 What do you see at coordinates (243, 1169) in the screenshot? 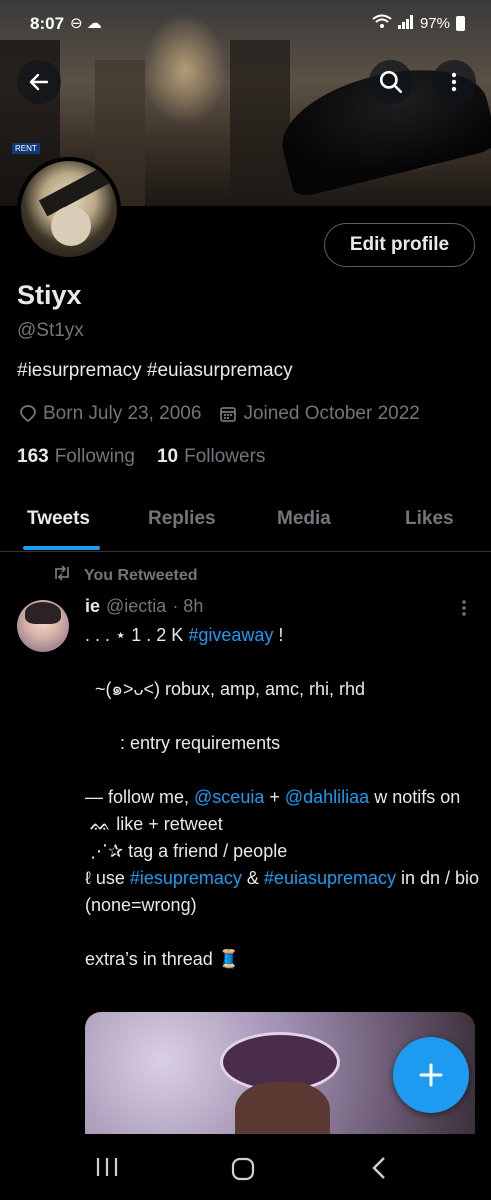
I see `home-icon` at bounding box center [243, 1169].